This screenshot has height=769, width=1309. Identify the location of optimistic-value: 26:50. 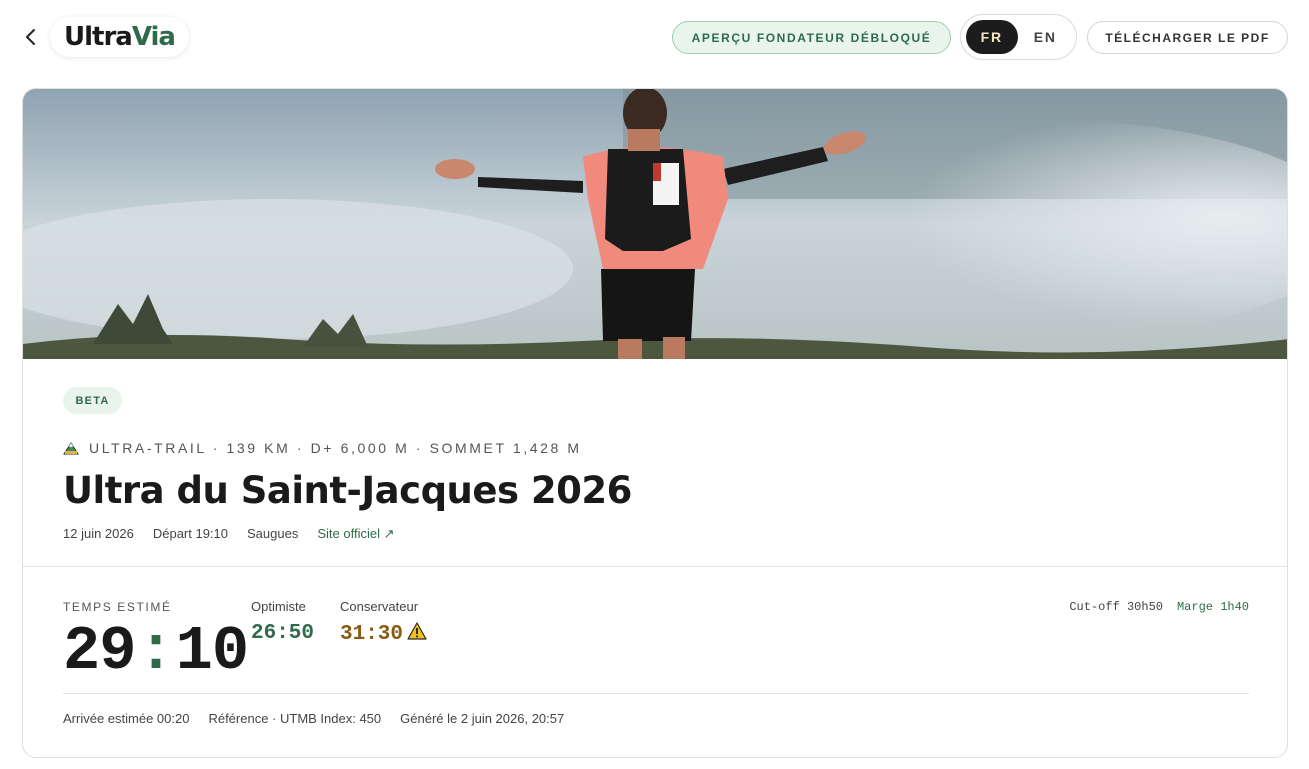
(283, 633).